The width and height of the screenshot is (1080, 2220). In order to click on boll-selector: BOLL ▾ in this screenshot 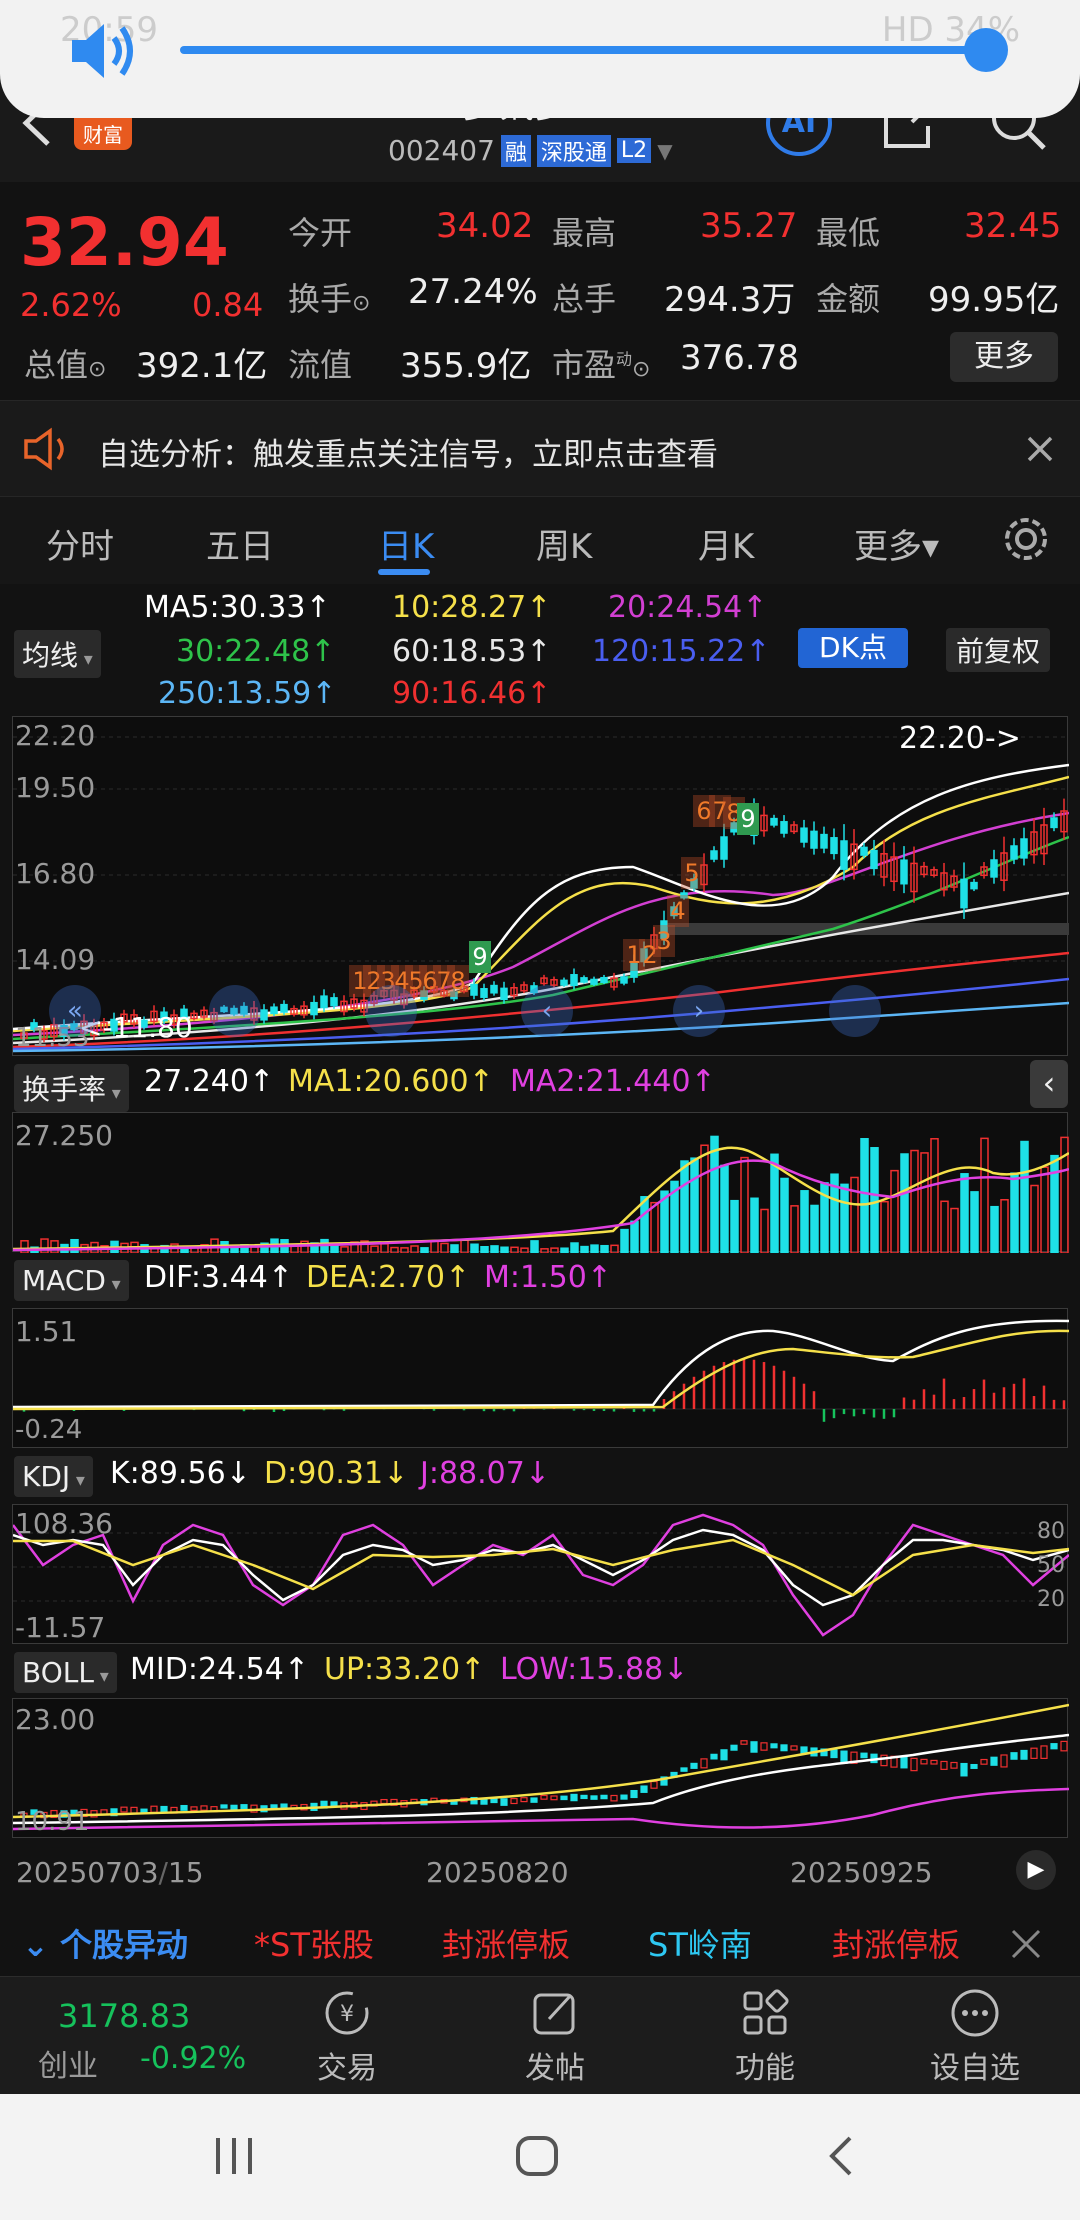, I will do `click(65, 1672)`.